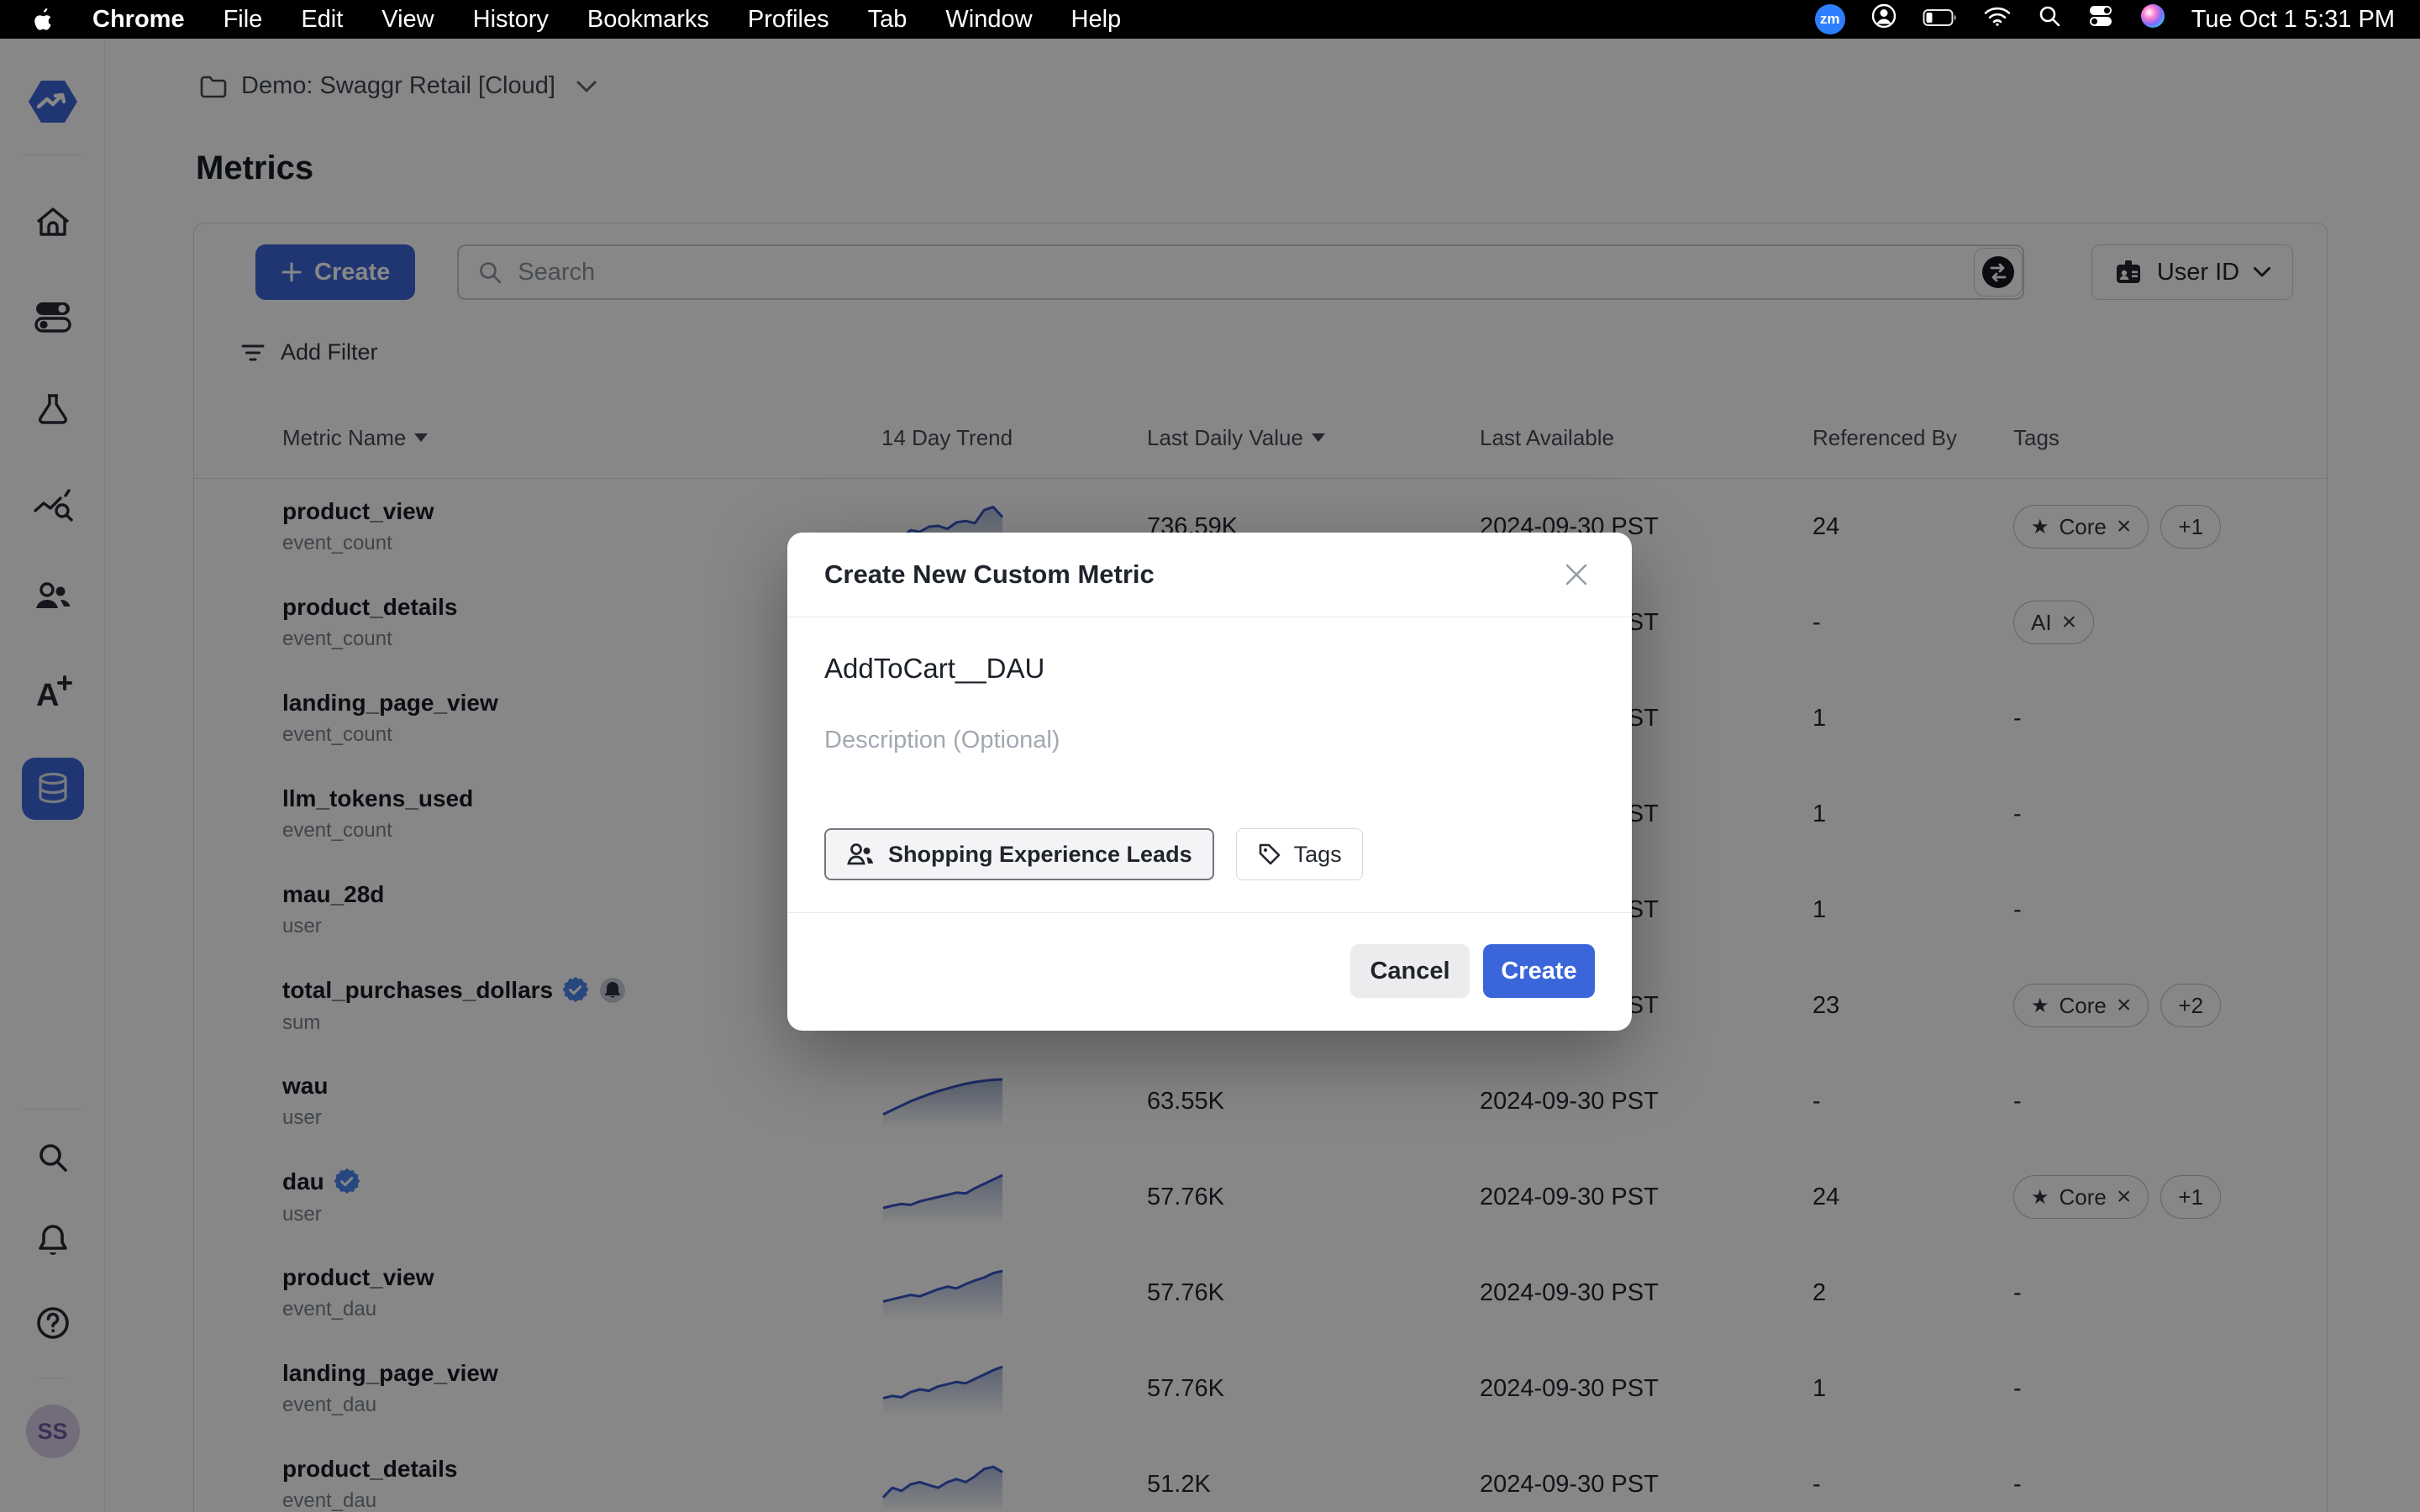 The width and height of the screenshot is (2420, 1512). I want to click on metric-name-input, so click(1209, 669).